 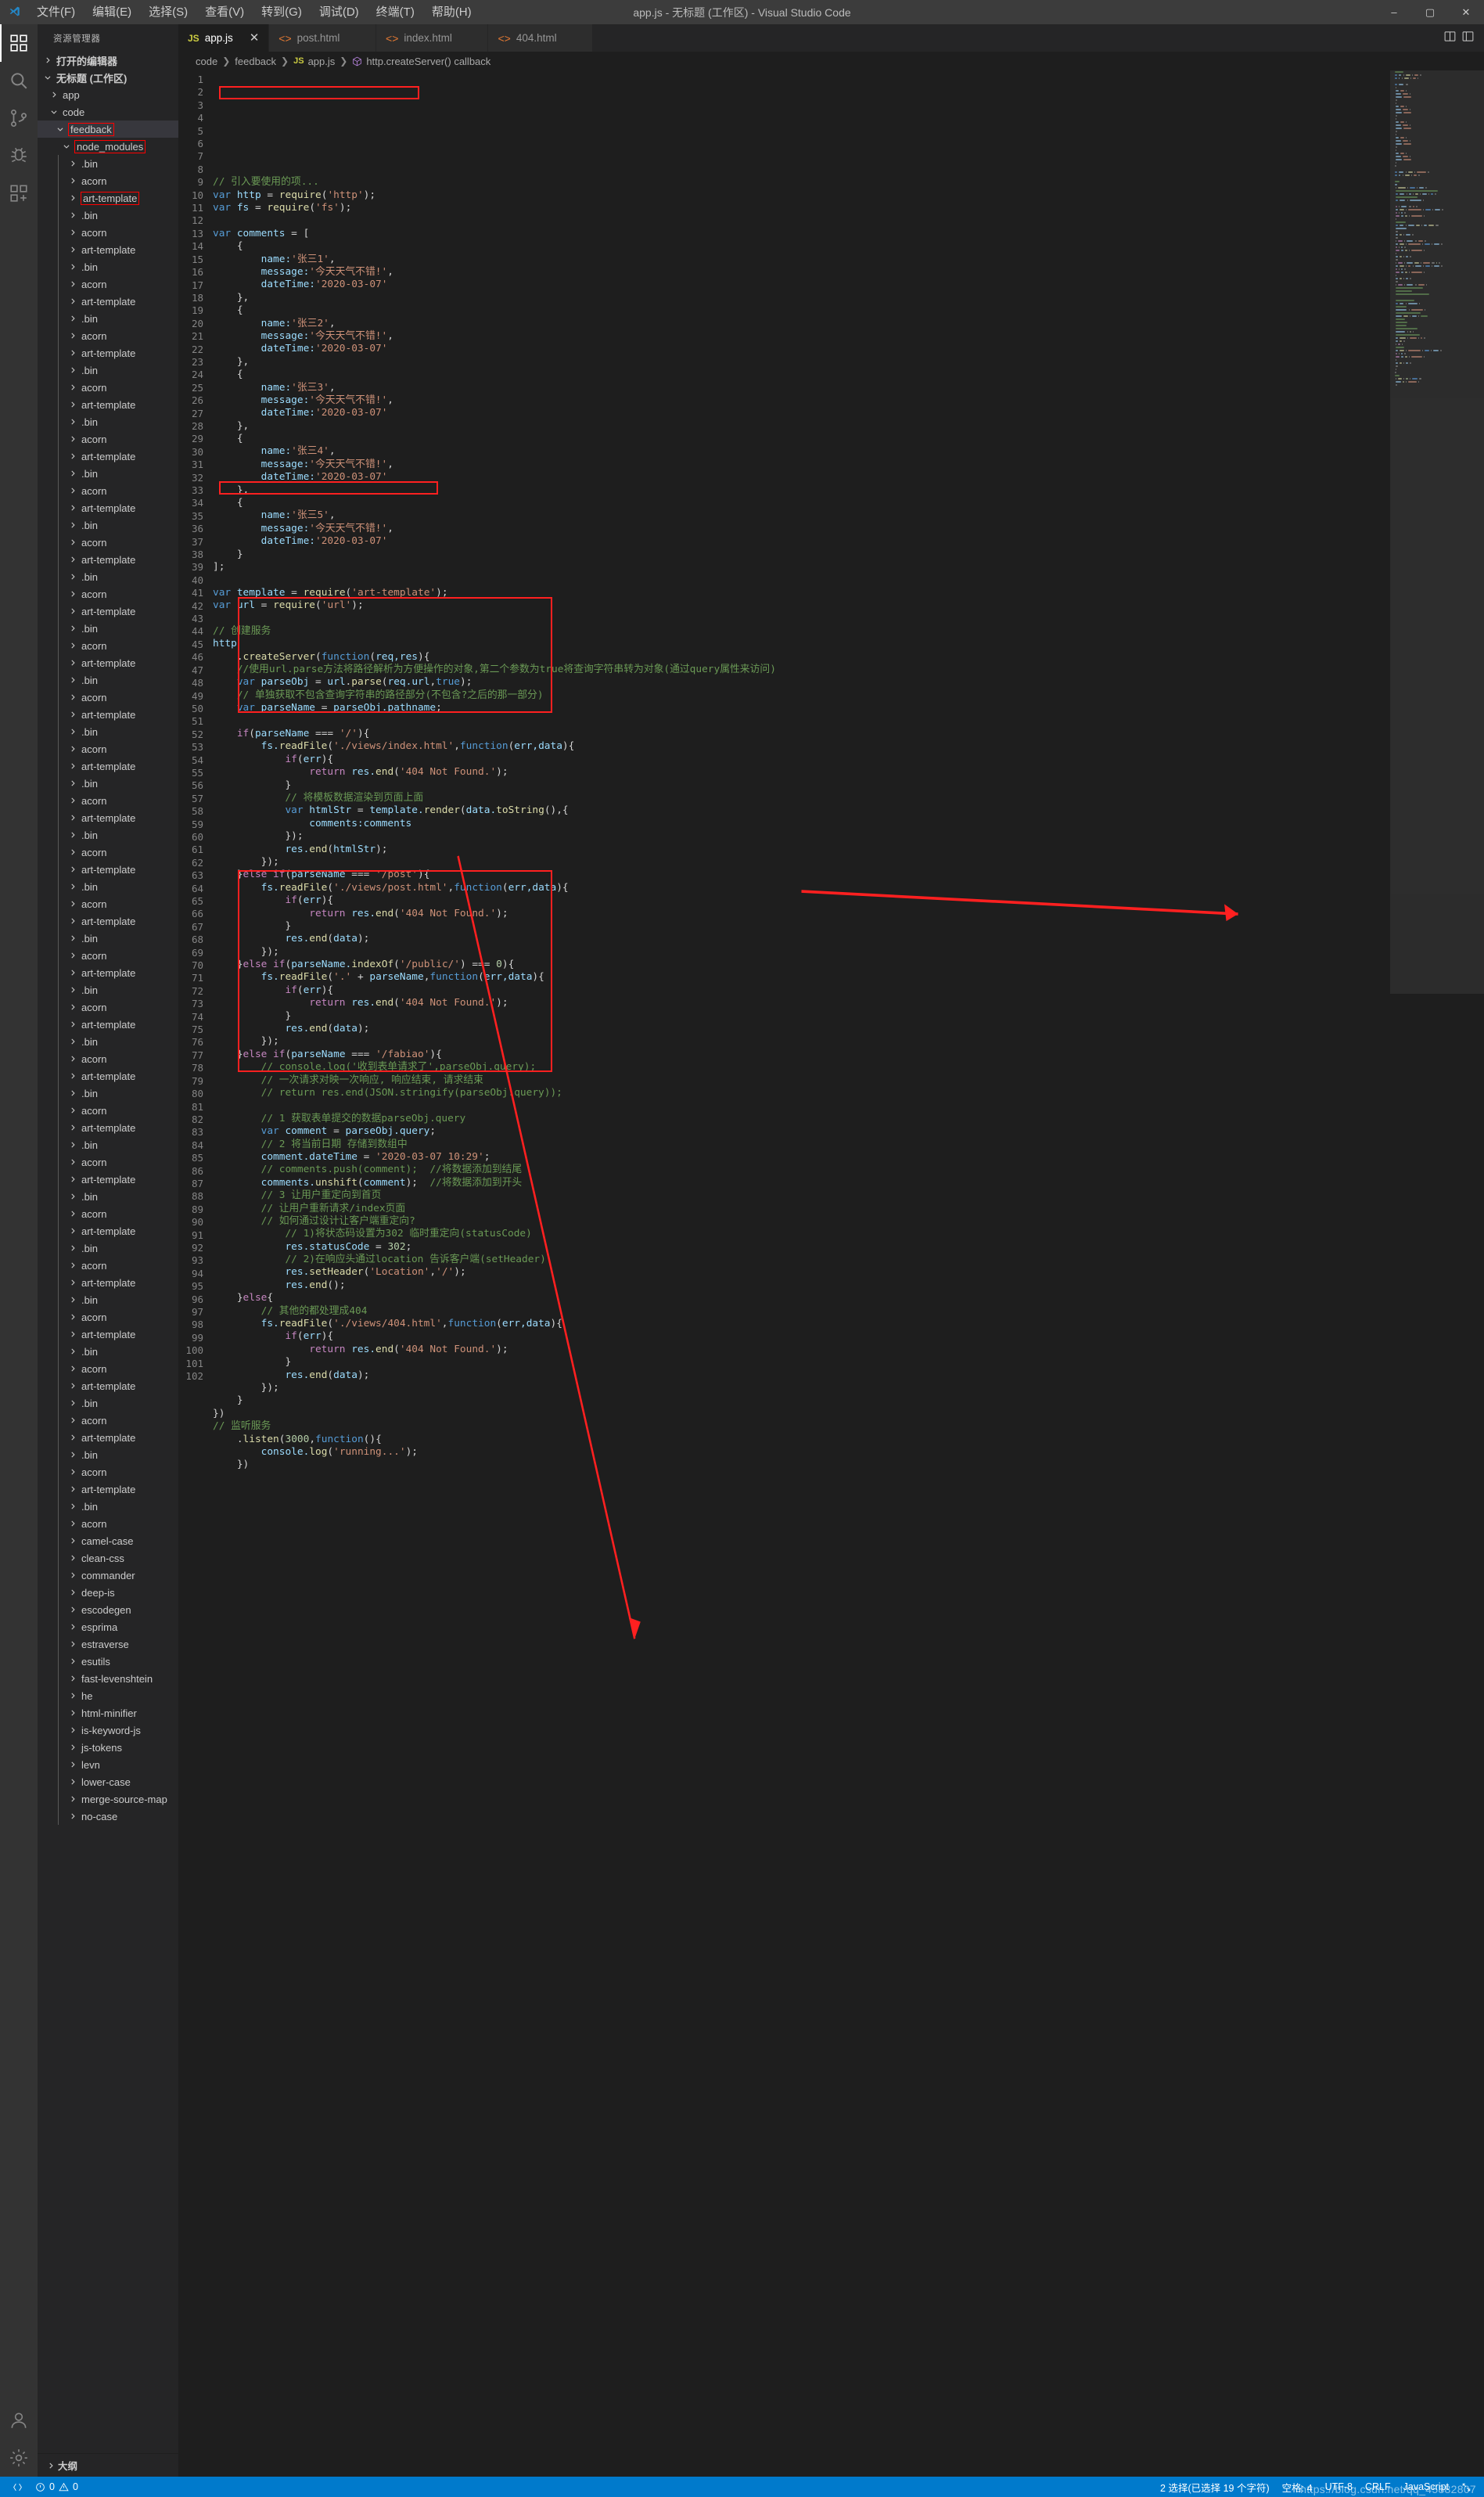 I want to click on minimap-slider, so click(x=1437, y=532).